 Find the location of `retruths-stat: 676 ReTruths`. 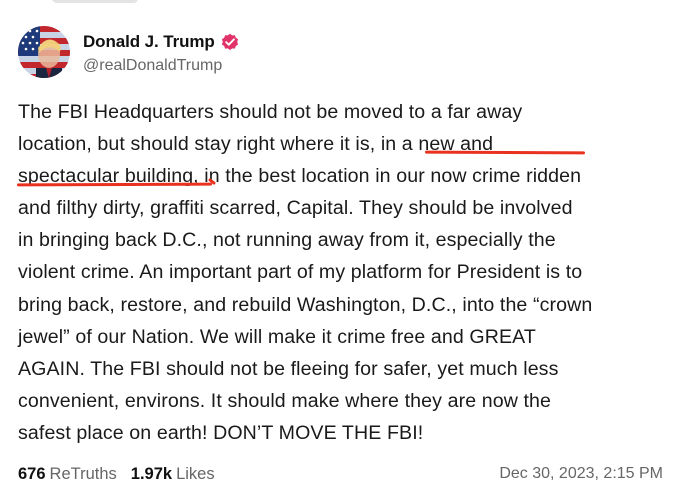

retruths-stat: 676 ReTruths is located at coordinates (67, 474).